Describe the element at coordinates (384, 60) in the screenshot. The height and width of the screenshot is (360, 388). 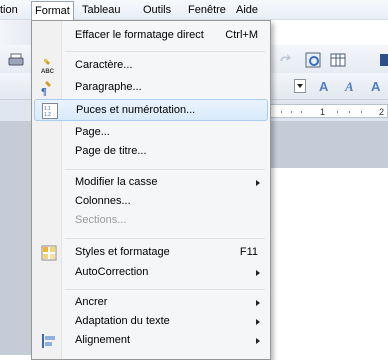
I see `toolbar-overflow-icon` at that location.